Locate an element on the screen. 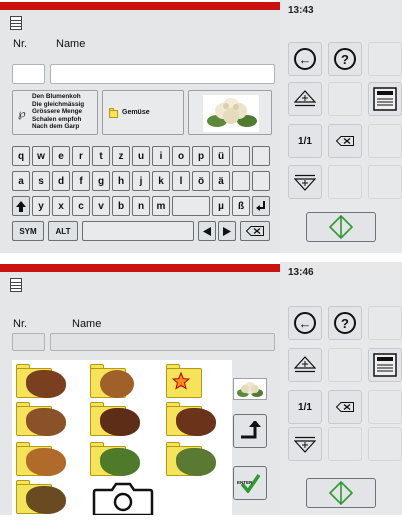 The width and height of the screenshot is (402, 520). image-folder-roast is located at coordinates (48, 382).